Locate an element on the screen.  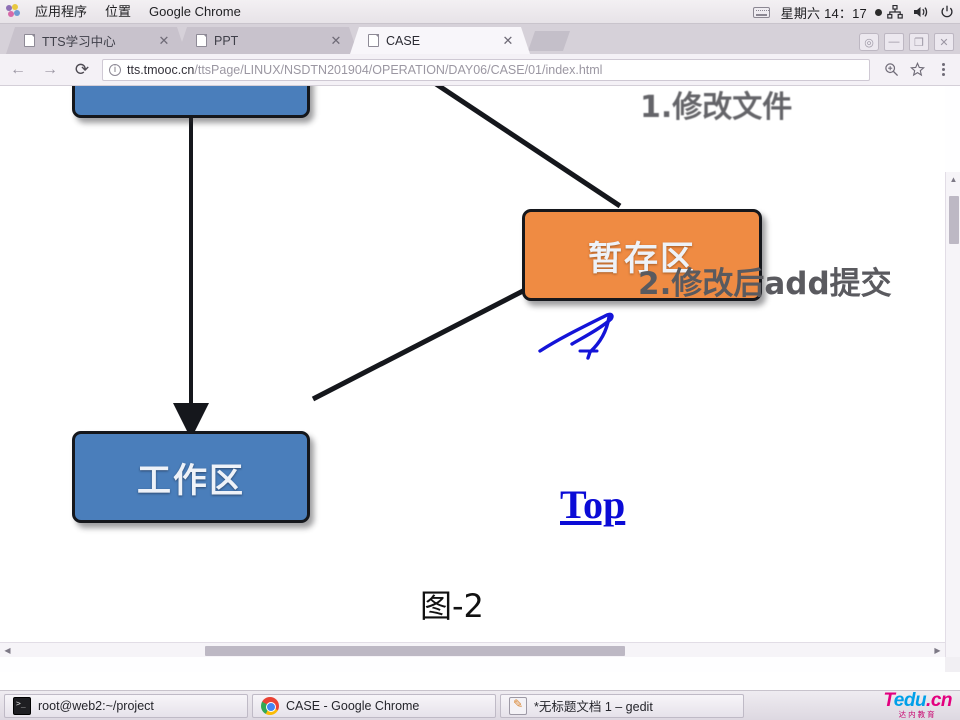
browser-tab-strip: TTS学习中心 ✕ PPT ✕ CASE ✕ ◎ — ❐ ✕ is located at coordinates (480, 39).